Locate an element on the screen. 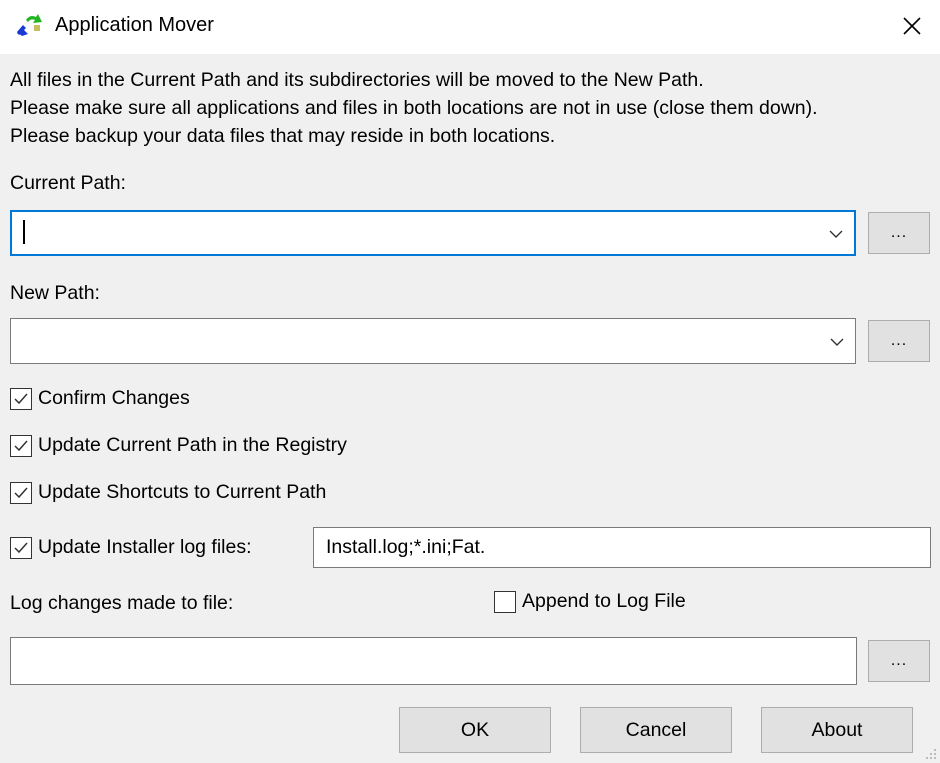  window-title: Application Mover is located at coordinates (134, 25).